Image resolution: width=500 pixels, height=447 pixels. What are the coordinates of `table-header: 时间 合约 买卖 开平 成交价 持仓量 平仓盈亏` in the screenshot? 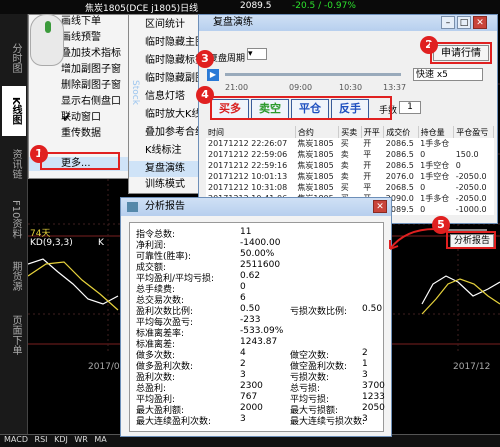 It's located at (350, 132).